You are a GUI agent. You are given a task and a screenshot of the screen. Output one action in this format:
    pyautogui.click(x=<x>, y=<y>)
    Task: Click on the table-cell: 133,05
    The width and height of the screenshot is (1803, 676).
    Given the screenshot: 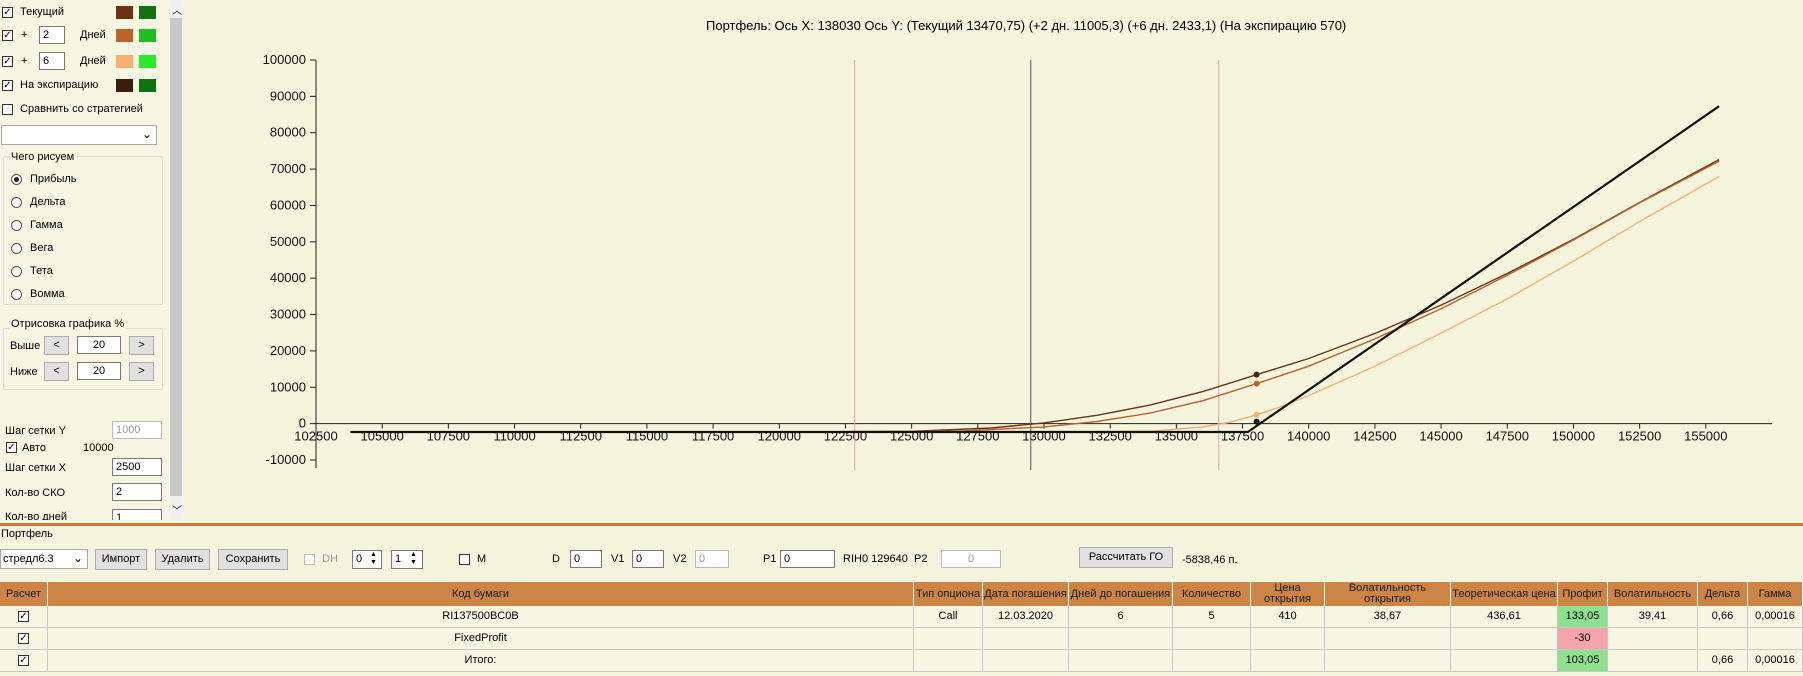 What is the action you would take?
    pyautogui.click(x=1583, y=617)
    